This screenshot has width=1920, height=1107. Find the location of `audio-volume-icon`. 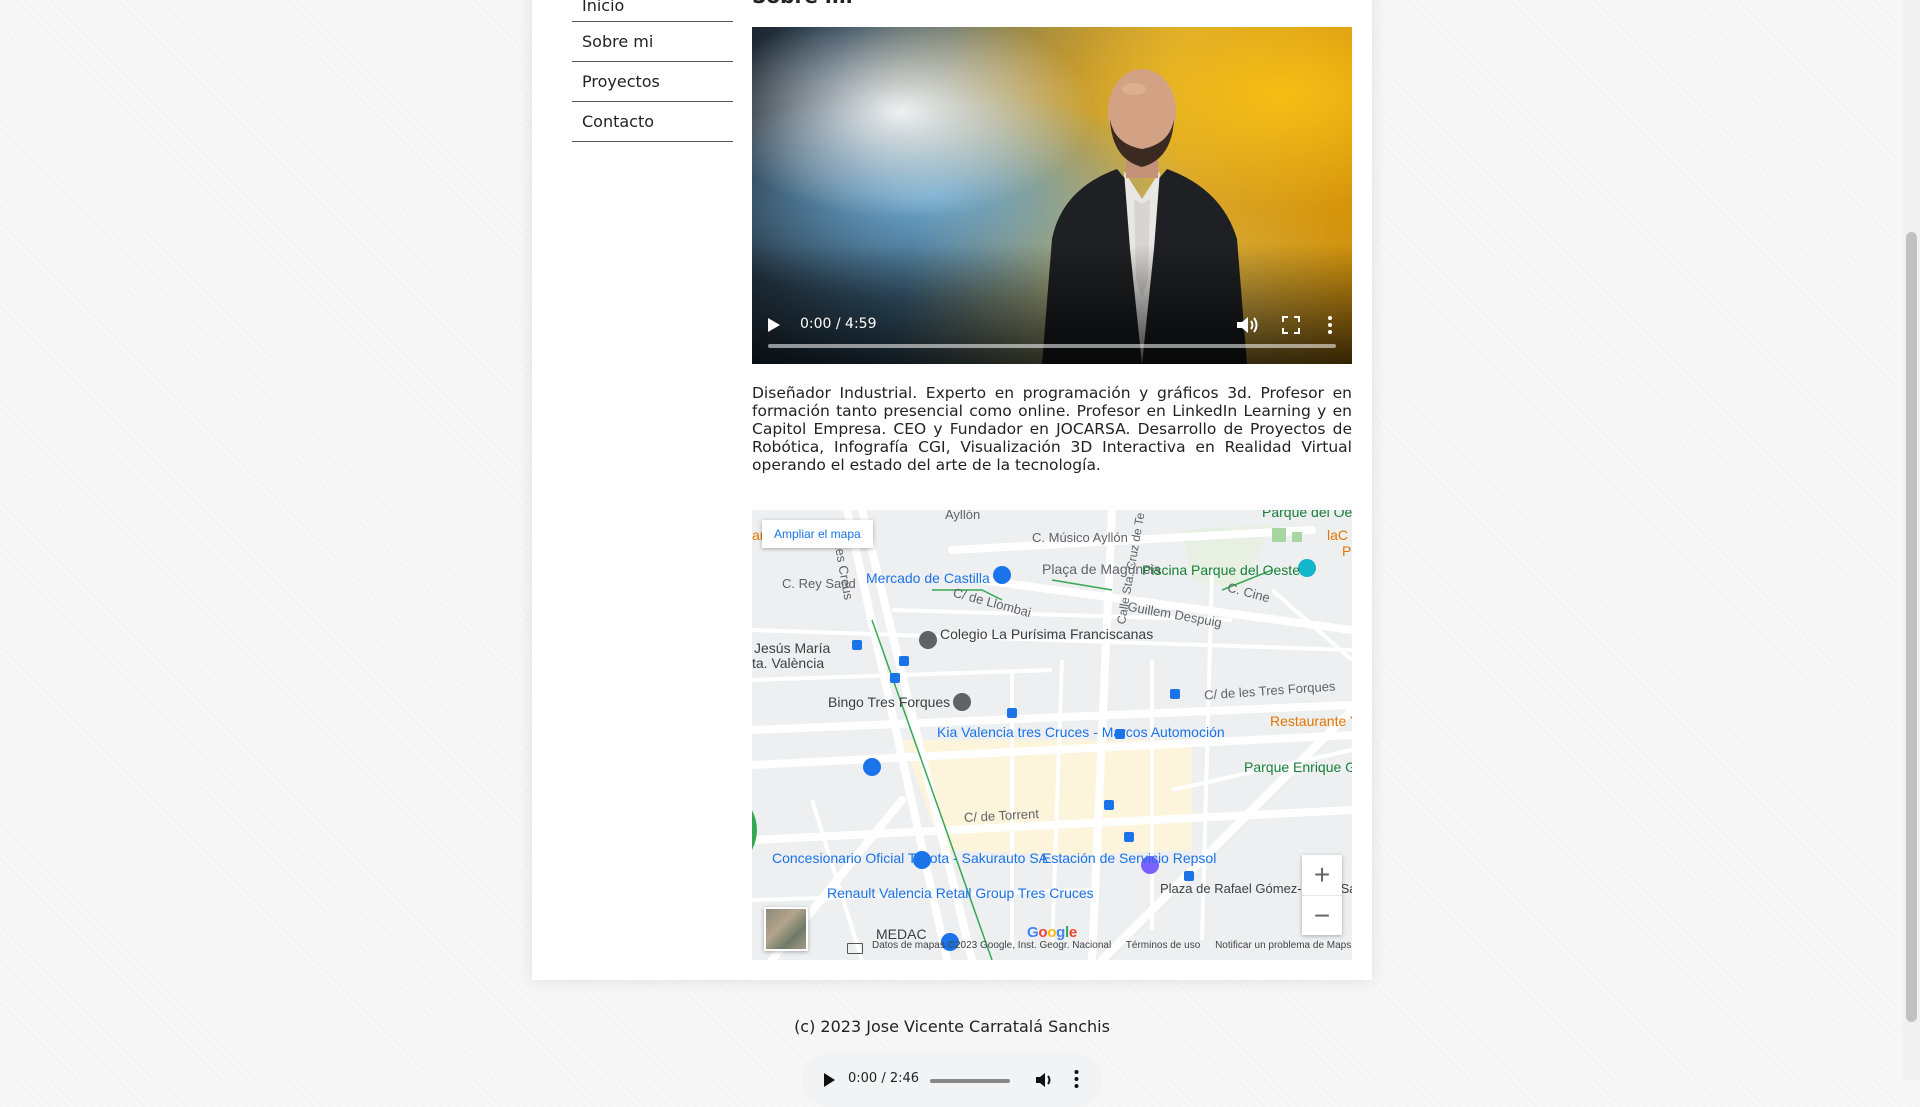

audio-volume-icon is located at coordinates (1044, 1080).